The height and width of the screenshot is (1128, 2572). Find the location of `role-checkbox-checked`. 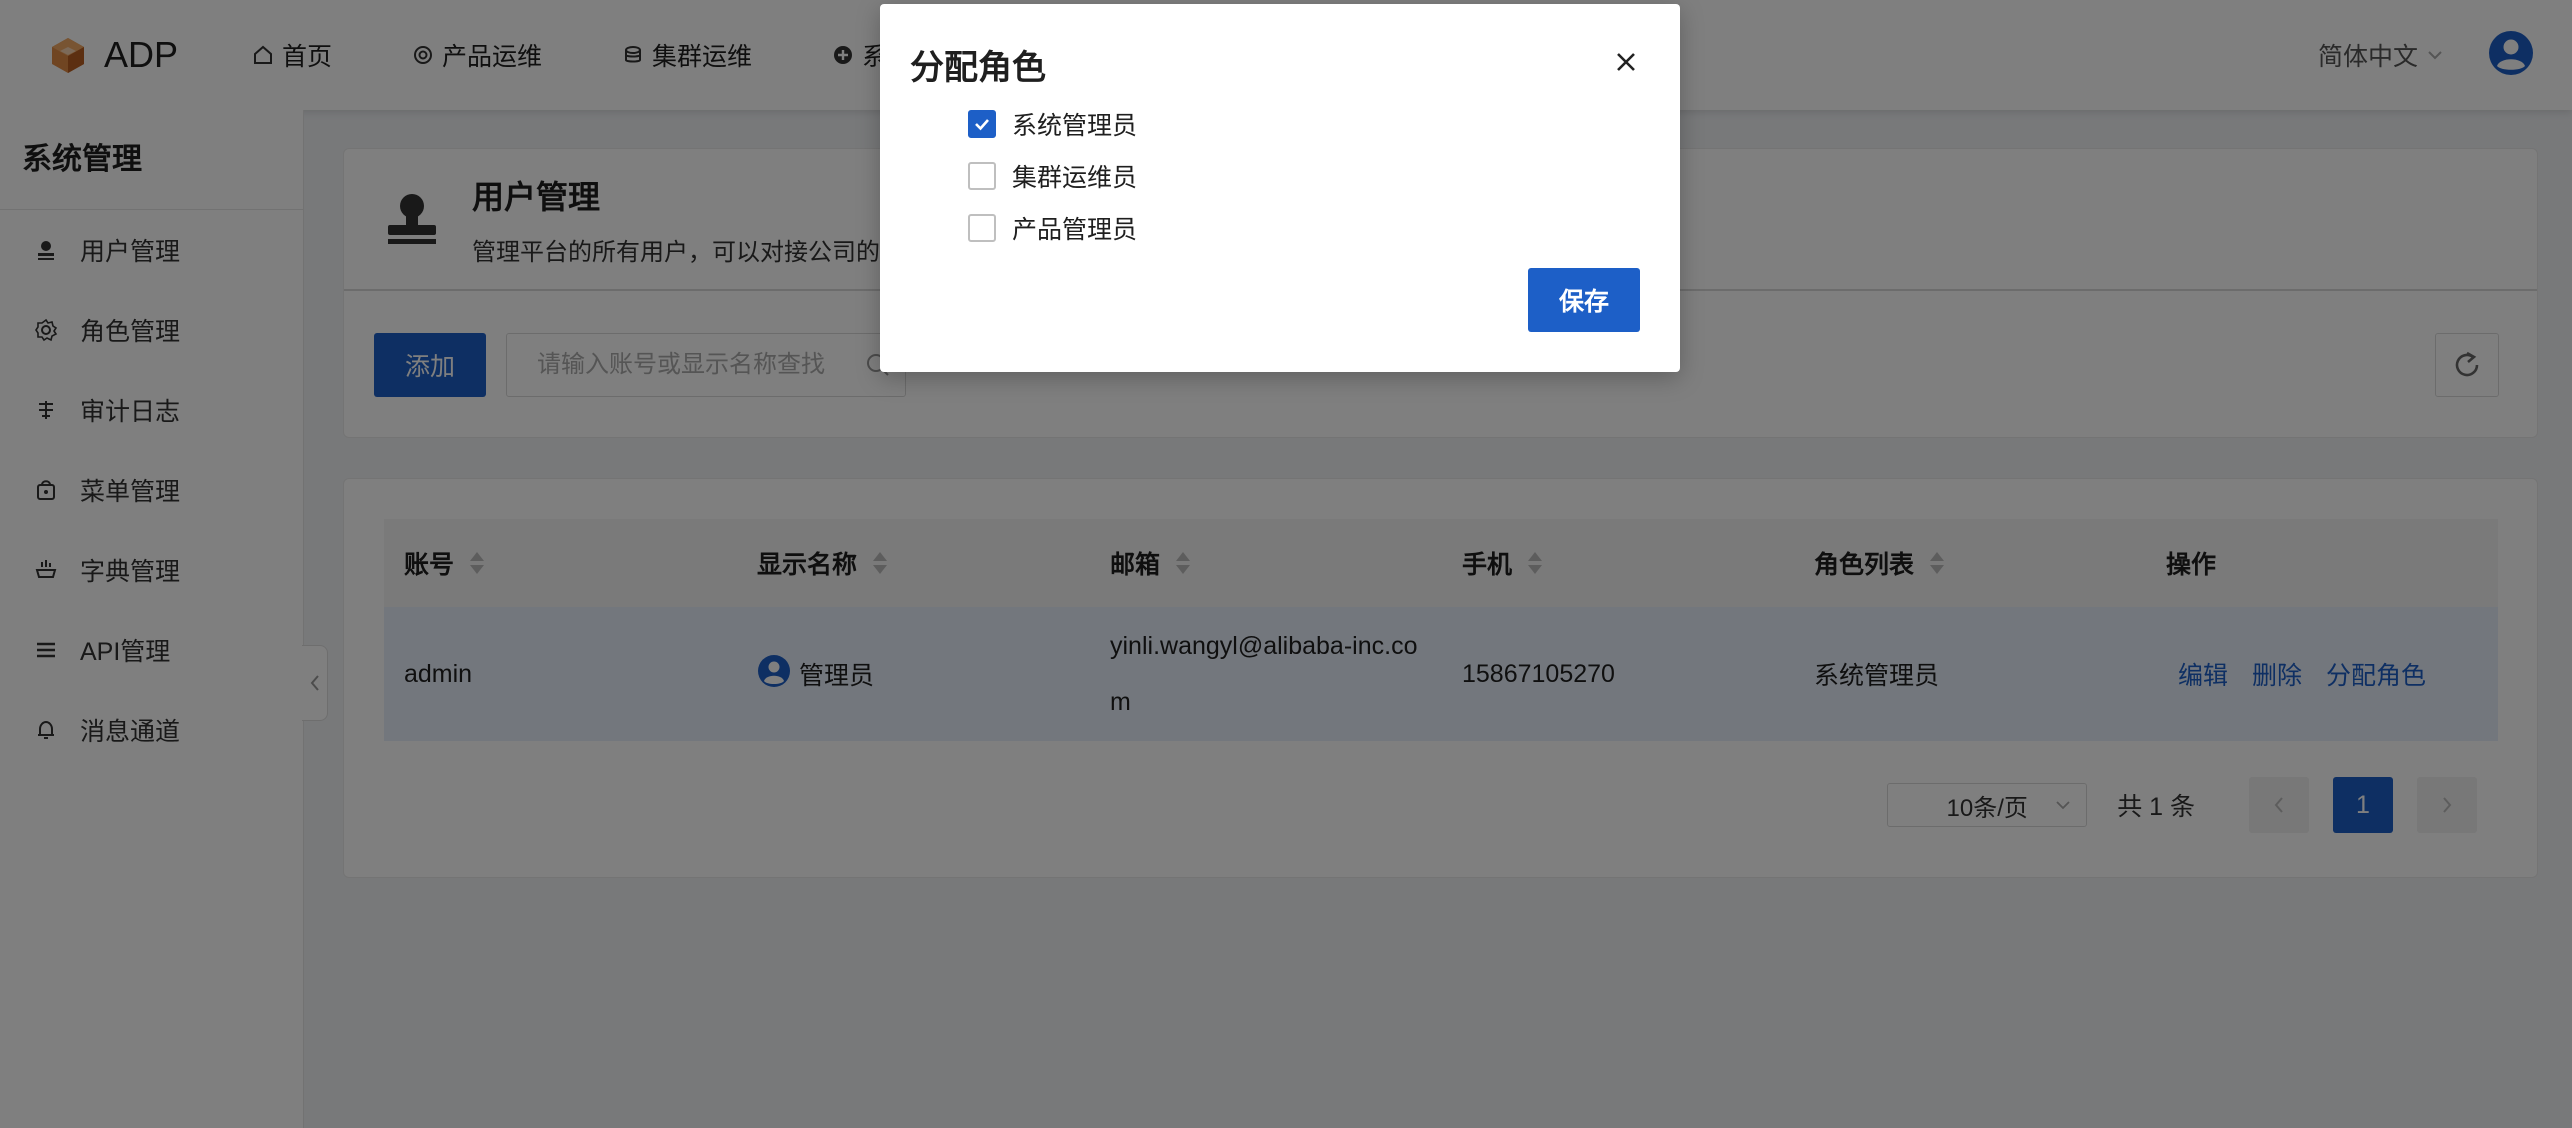

role-checkbox-checked is located at coordinates (982, 124).